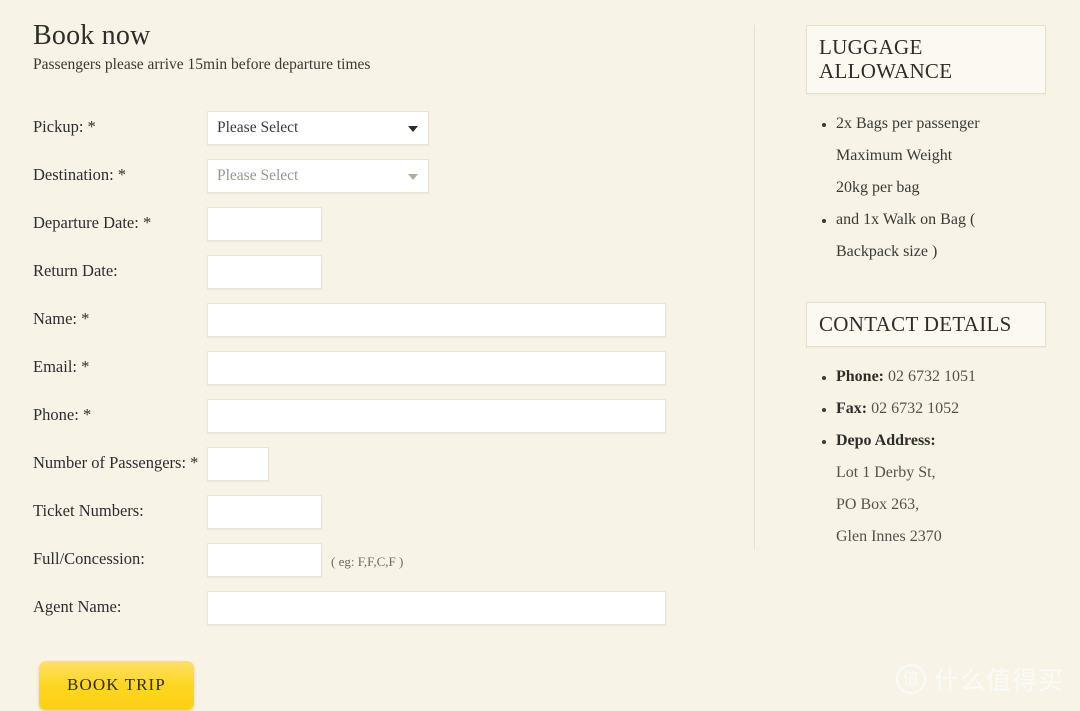 The width and height of the screenshot is (1080, 711). Describe the element at coordinates (61, 367) in the screenshot. I see `label-email: Email: *` at that location.